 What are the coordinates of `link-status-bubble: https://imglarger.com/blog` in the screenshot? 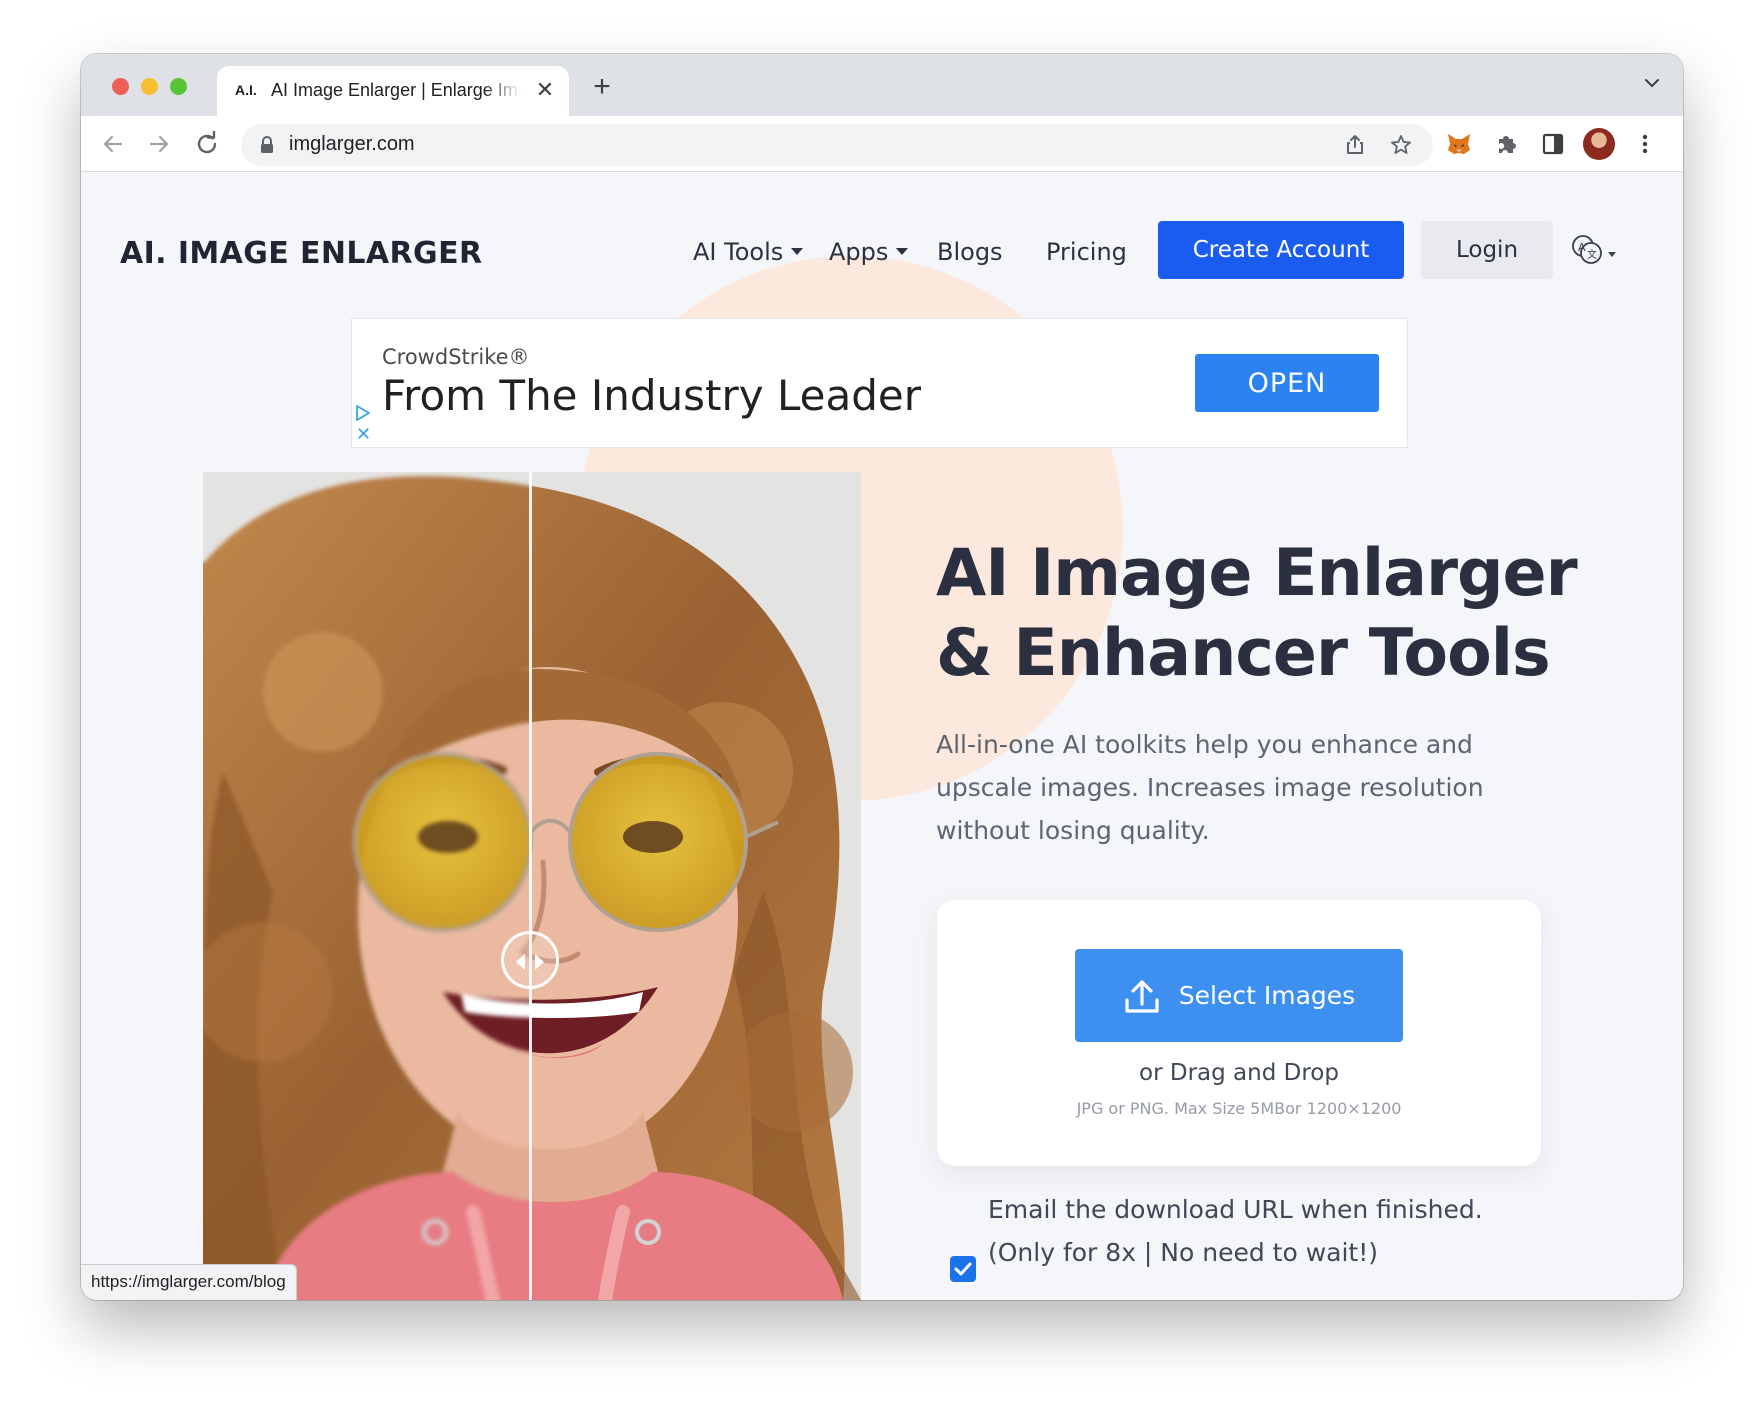 It's located at (189, 1282).